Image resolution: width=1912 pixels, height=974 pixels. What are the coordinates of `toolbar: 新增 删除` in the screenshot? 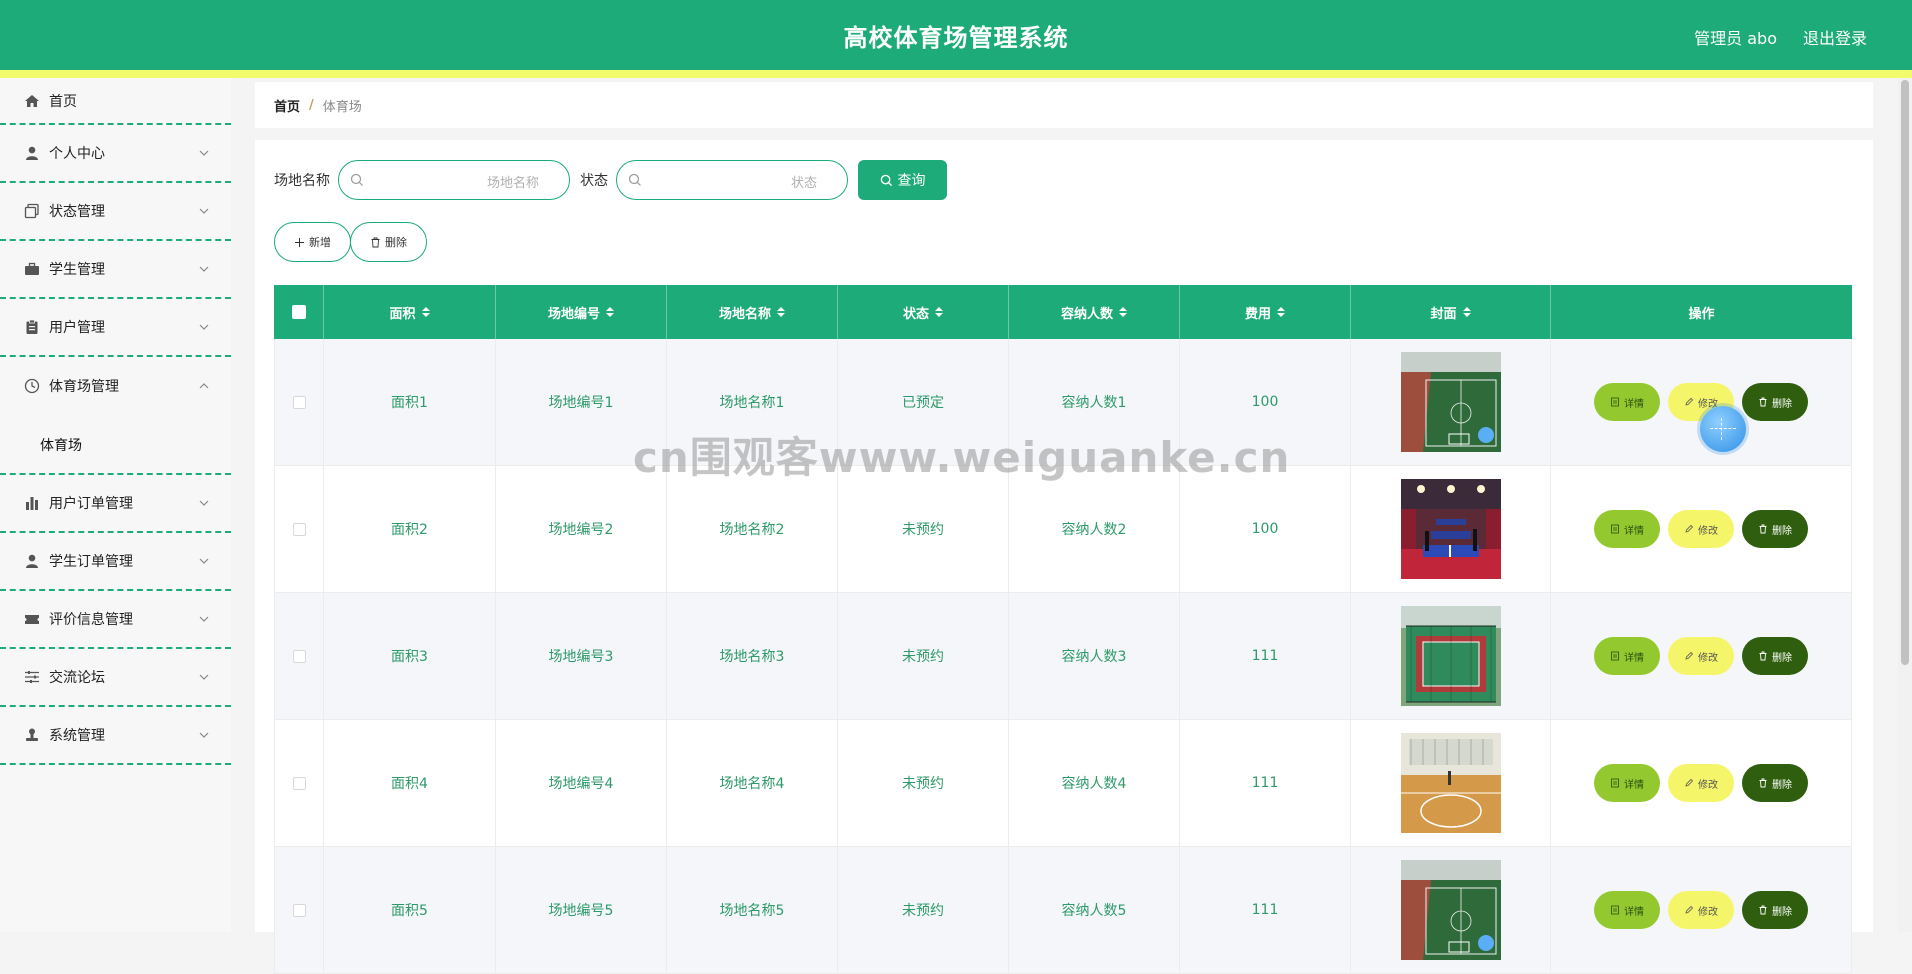 It's located at (350, 242).